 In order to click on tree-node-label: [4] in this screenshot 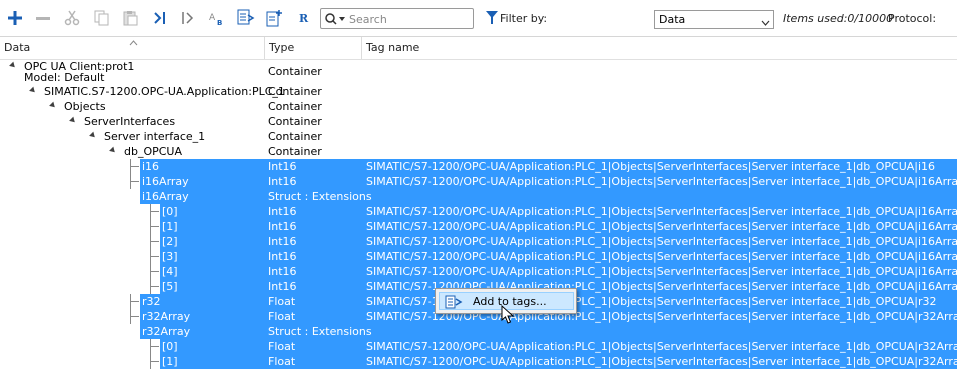, I will do `click(170, 271)`.